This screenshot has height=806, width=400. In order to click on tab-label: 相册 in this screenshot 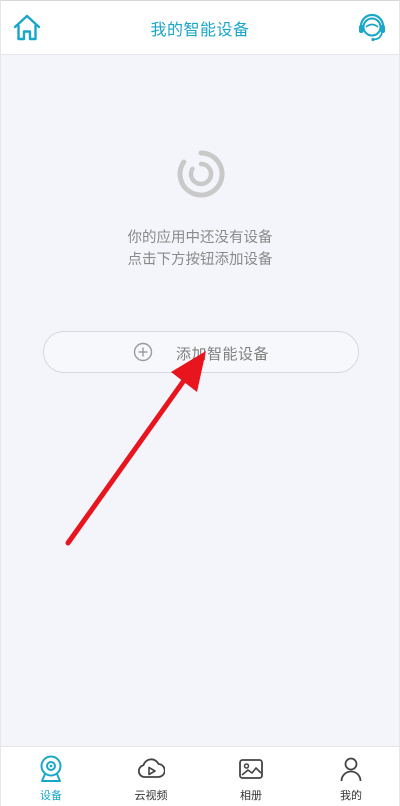, I will do `click(251, 795)`.